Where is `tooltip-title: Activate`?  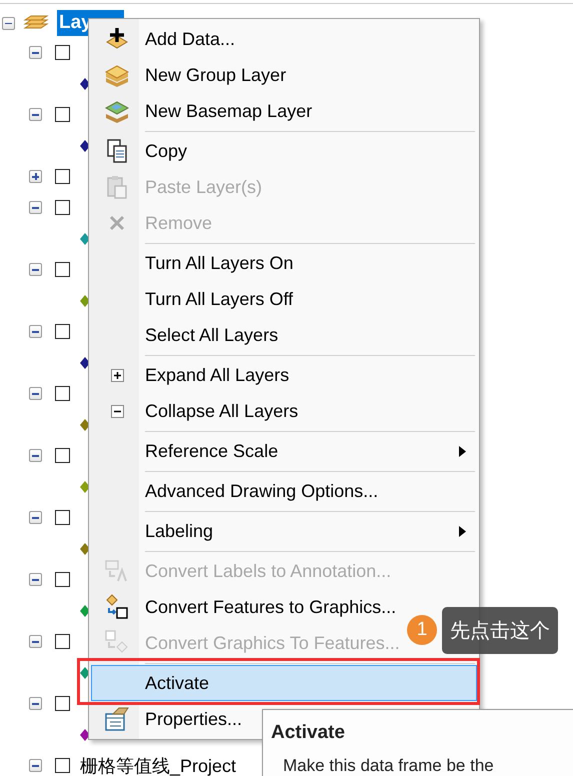
tooltip-title: Activate is located at coordinates (308, 733).